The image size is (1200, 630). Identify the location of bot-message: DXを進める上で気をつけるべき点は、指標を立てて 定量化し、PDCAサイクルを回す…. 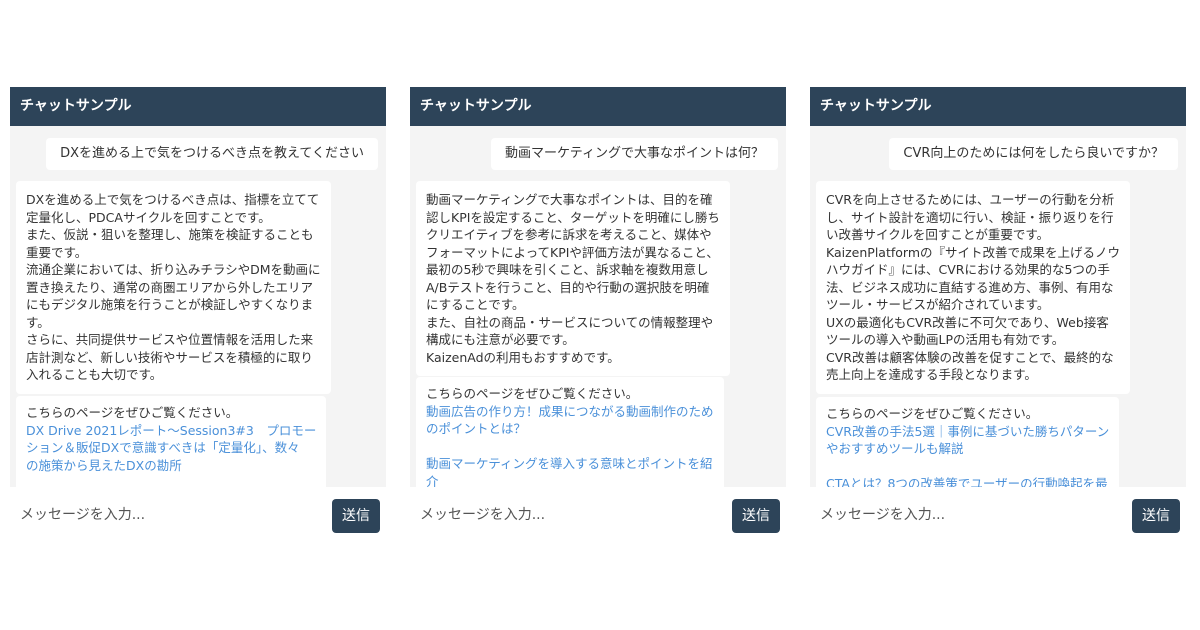
(173, 287).